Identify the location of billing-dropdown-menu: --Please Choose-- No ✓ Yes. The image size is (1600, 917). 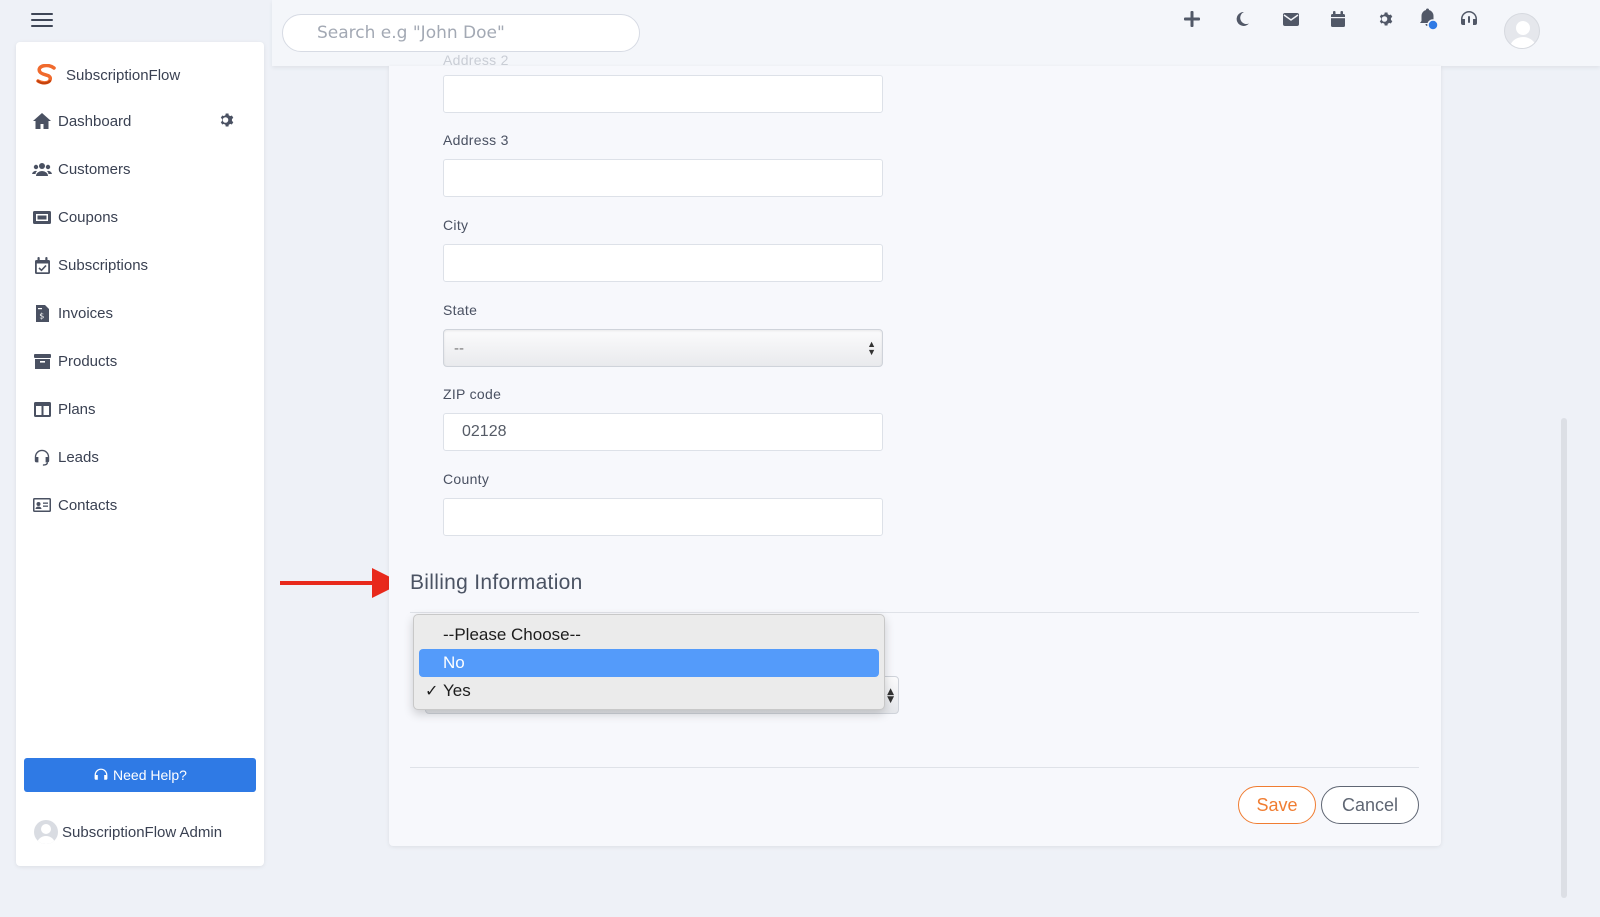
(649, 662).